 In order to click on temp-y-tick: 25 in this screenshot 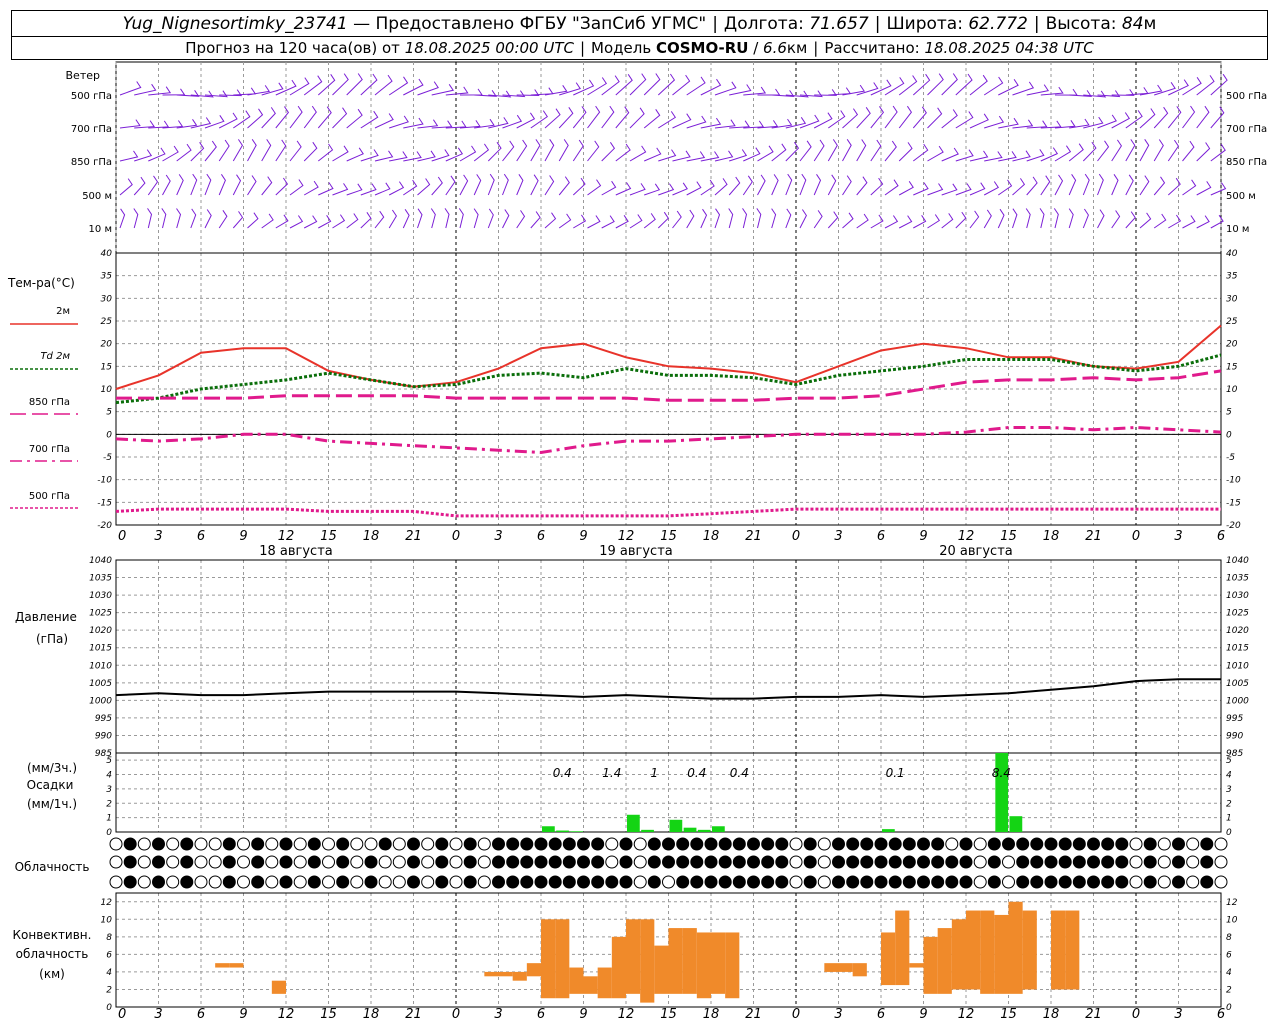, I will do `click(1232, 322)`.